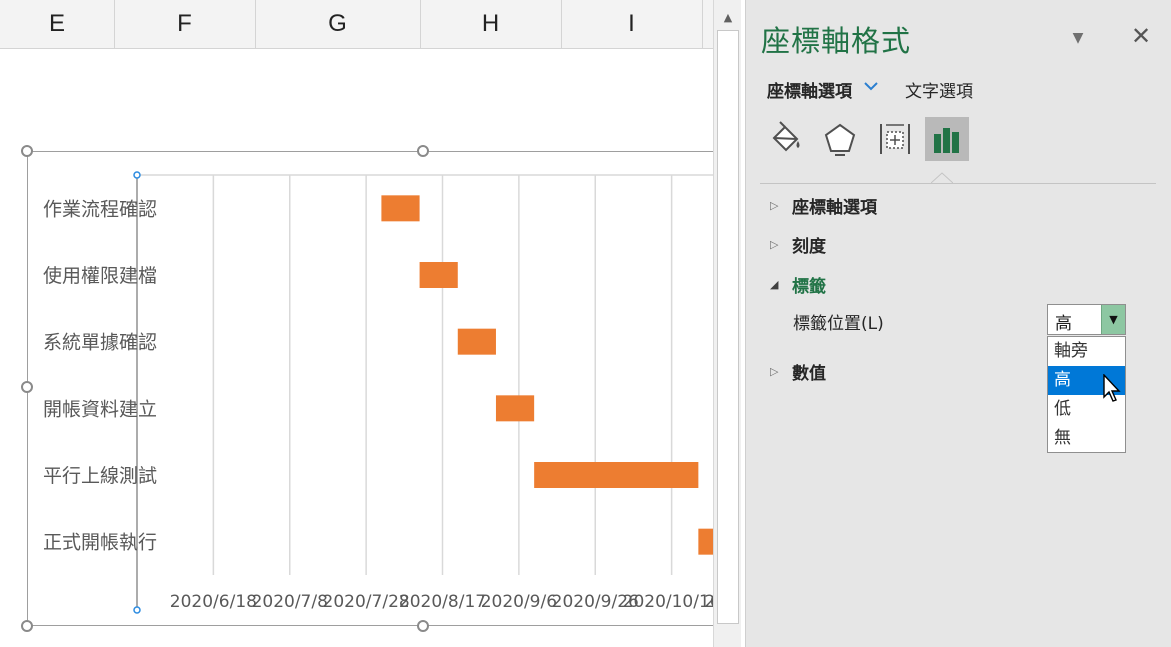  I want to click on triangle-down-icon: ▼, so click(1078, 38).